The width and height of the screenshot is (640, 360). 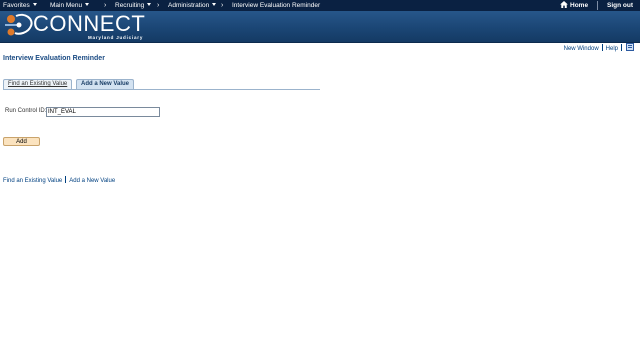 I want to click on breadcrumb-administration-label: Administration, so click(x=189, y=5).